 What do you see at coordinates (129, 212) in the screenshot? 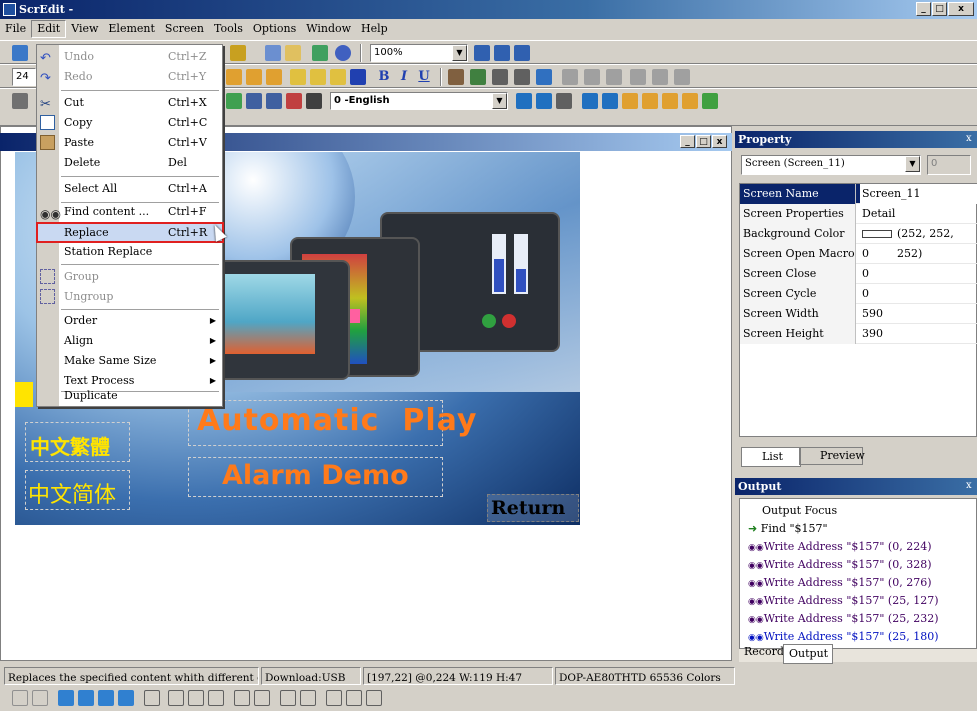
I see `menu-item-find: ◉◉ Find content ... Ctrl+F` at bounding box center [129, 212].